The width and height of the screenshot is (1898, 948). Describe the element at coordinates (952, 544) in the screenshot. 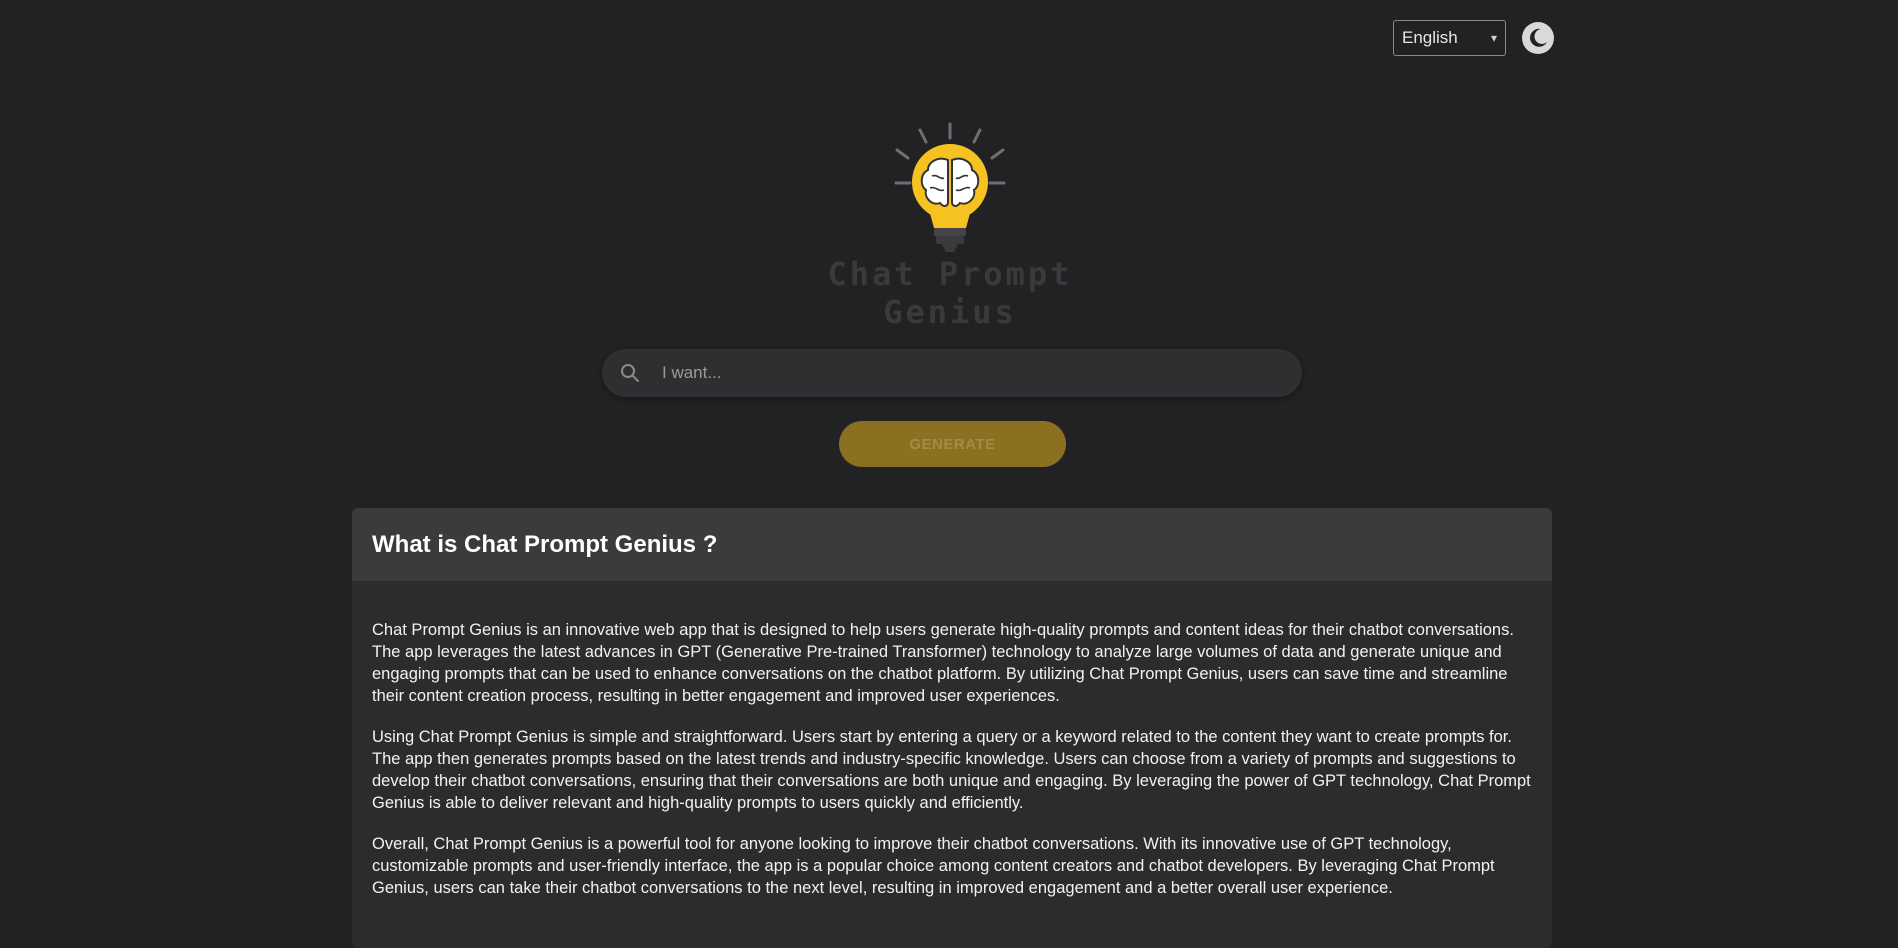

I see `about-card-header: What is Chat Prompt Genius ?` at that location.